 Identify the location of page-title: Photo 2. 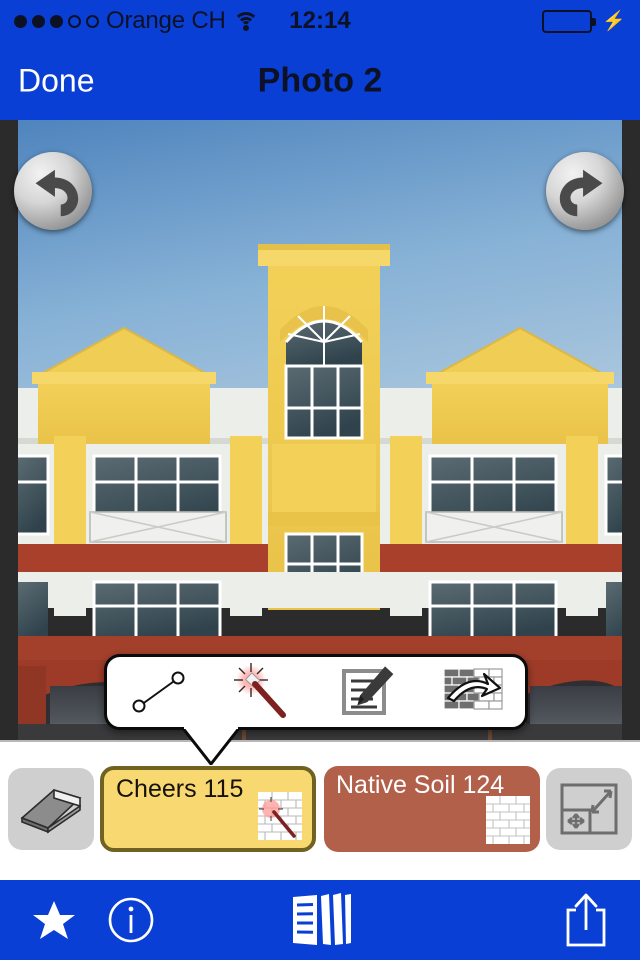
(320, 80).